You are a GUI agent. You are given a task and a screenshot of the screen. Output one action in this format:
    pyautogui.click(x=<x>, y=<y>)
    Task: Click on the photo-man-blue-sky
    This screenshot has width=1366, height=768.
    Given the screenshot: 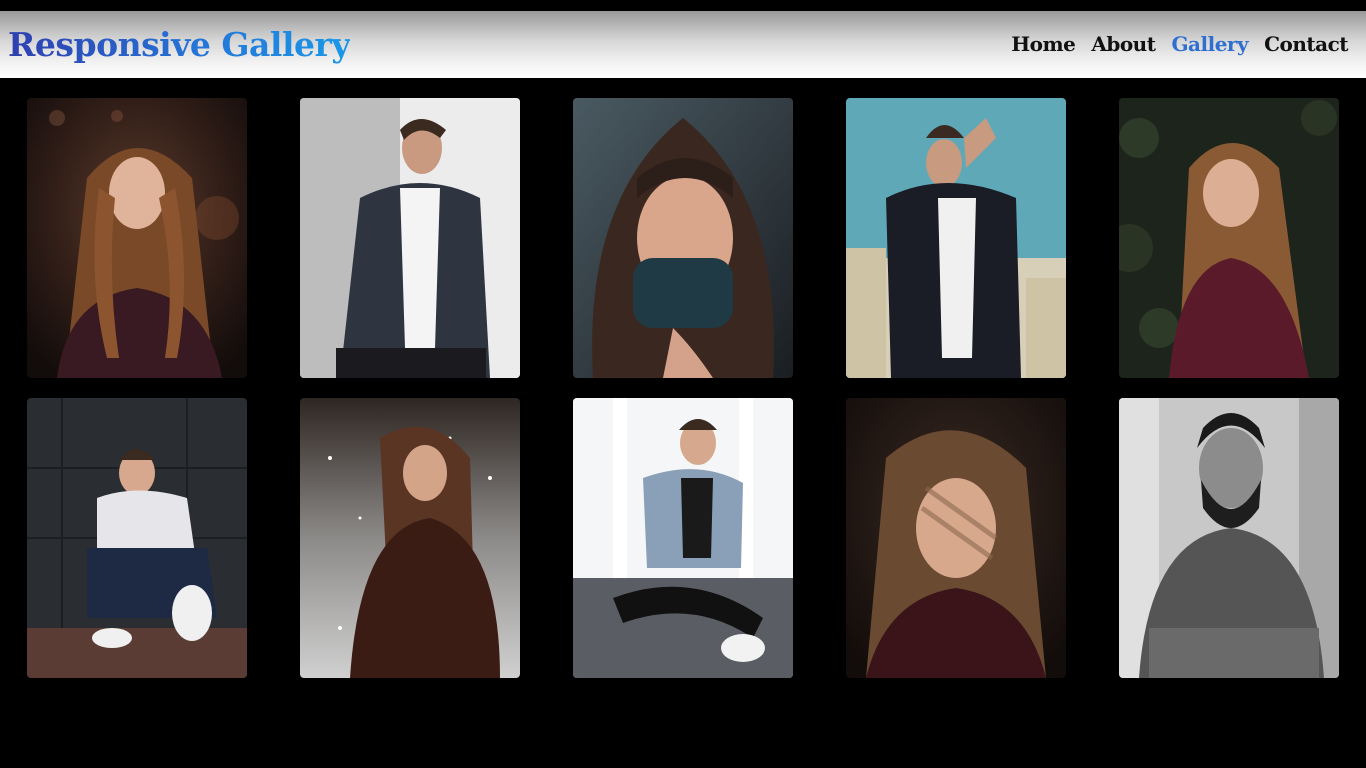 What is the action you would take?
    pyautogui.click(x=956, y=238)
    